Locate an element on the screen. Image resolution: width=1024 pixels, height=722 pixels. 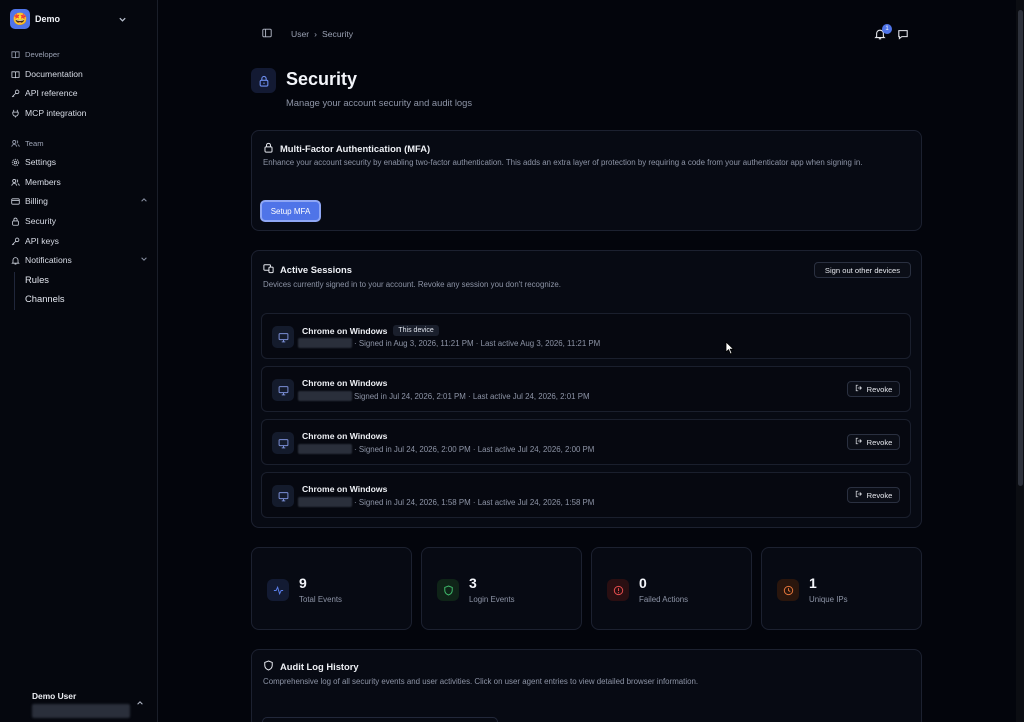
sidebar-subitem-rules: Rules is located at coordinates (37, 279).